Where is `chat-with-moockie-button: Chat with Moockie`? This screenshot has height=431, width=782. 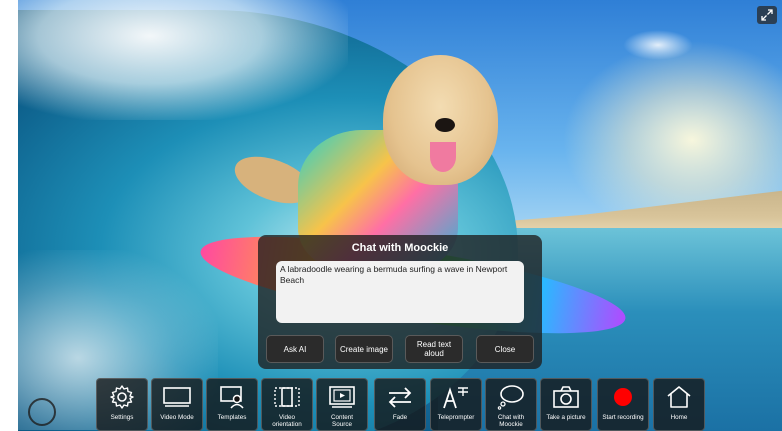 chat-with-moockie-button: Chat with Moockie is located at coordinates (511, 404).